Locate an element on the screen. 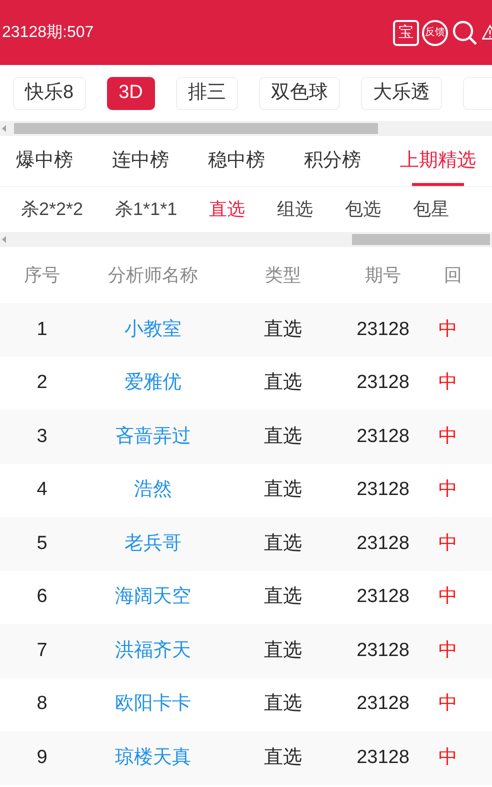 The image size is (492, 787). table-cell-text: 5 is located at coordinates (42, 544).